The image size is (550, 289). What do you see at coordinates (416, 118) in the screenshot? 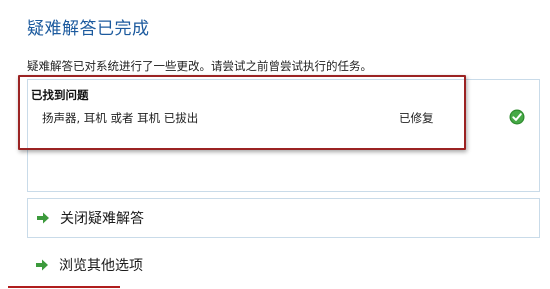
I see `problem-item-status: 已修复` at bounding box center [416, 118].